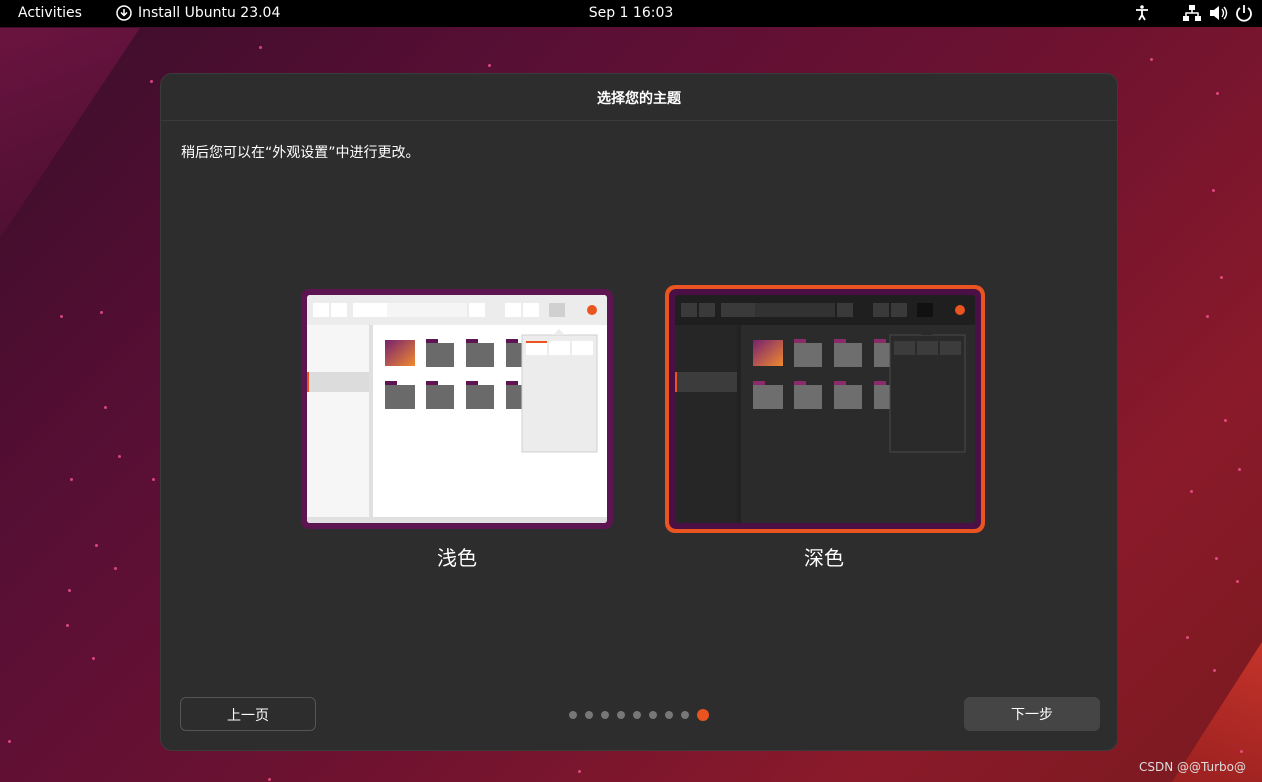  I want to click on system-tray, so click(1187, 13).